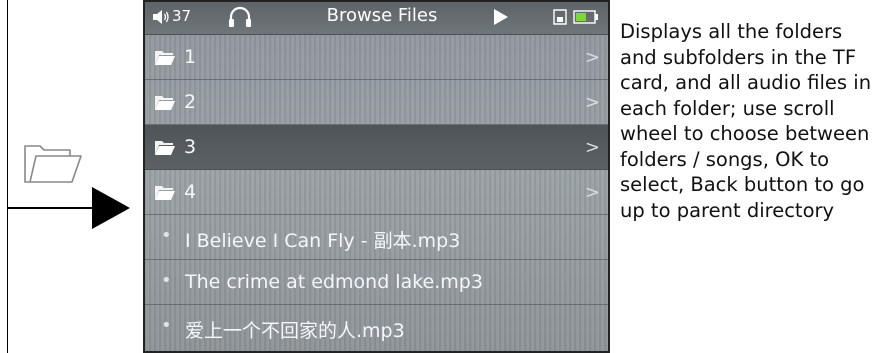 The image size is (875, 353). Describe the element at coordinates (53, 164) in the screenshot. I see `folder-outline-icon` at that location.